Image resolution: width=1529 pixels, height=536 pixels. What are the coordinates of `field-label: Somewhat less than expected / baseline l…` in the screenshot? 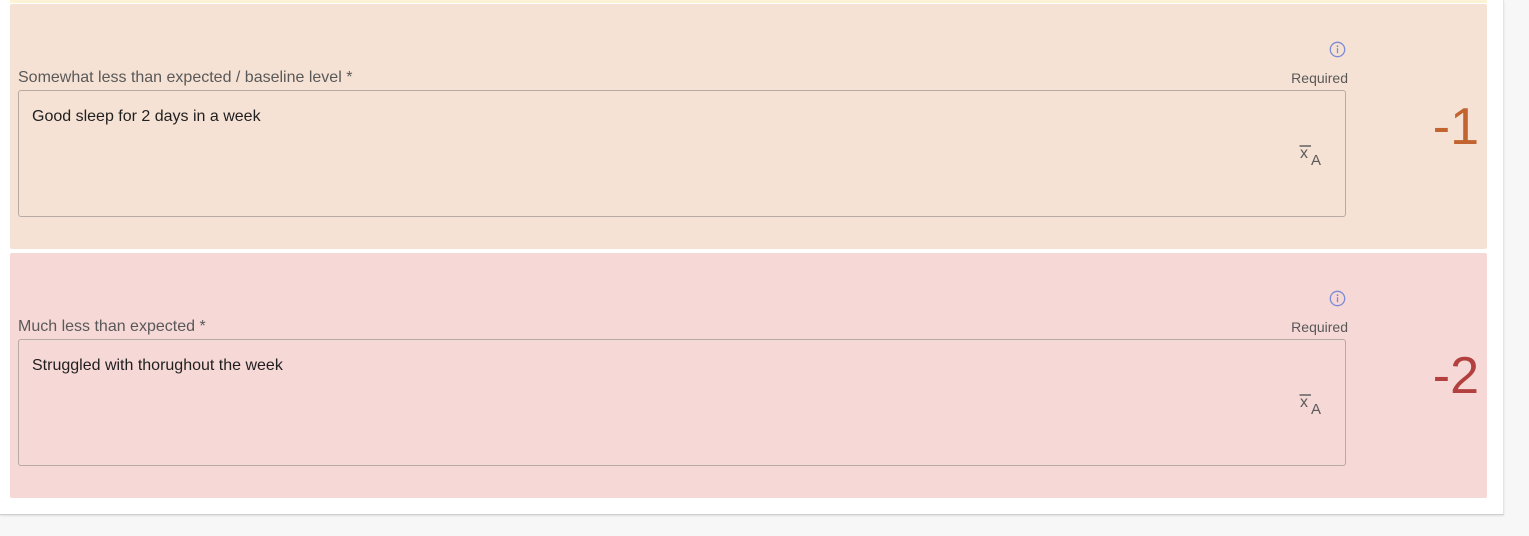 It's located at (185, 77).